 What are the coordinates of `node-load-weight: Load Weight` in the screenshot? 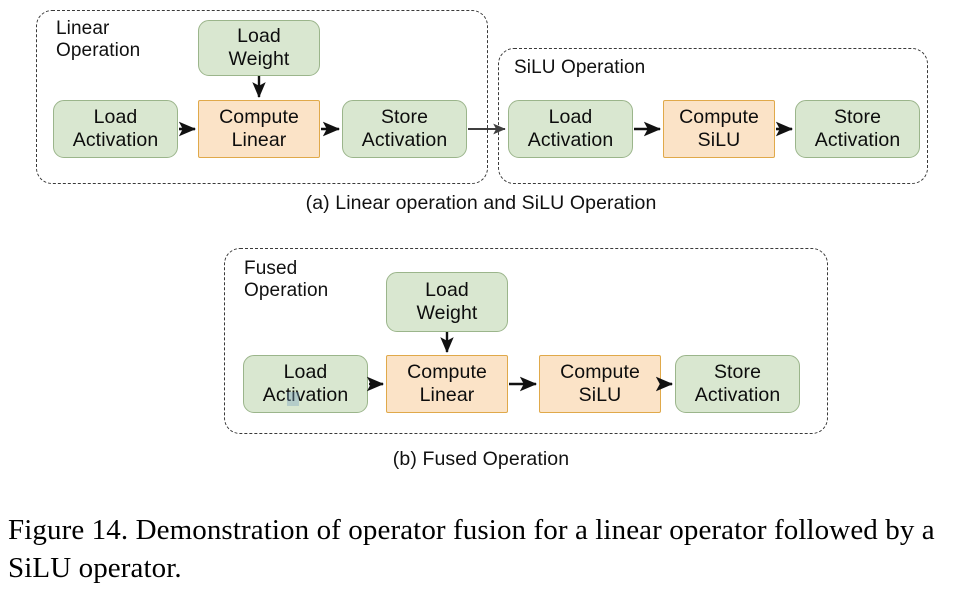 It's located at (259, 48).